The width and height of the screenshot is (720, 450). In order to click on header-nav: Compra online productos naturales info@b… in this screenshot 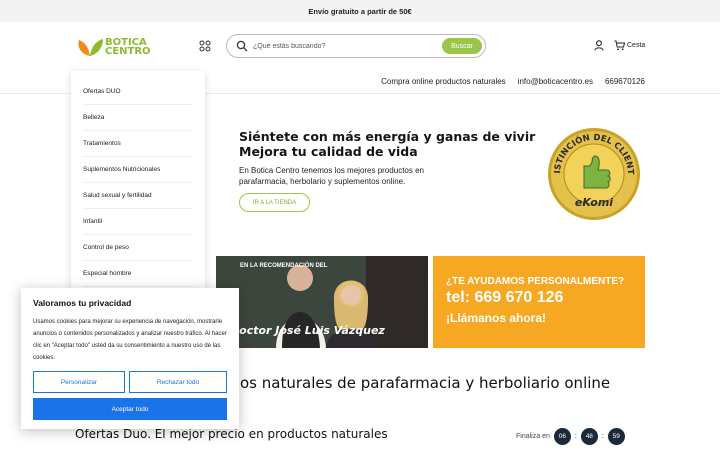, I will do `click(513, 81)`.